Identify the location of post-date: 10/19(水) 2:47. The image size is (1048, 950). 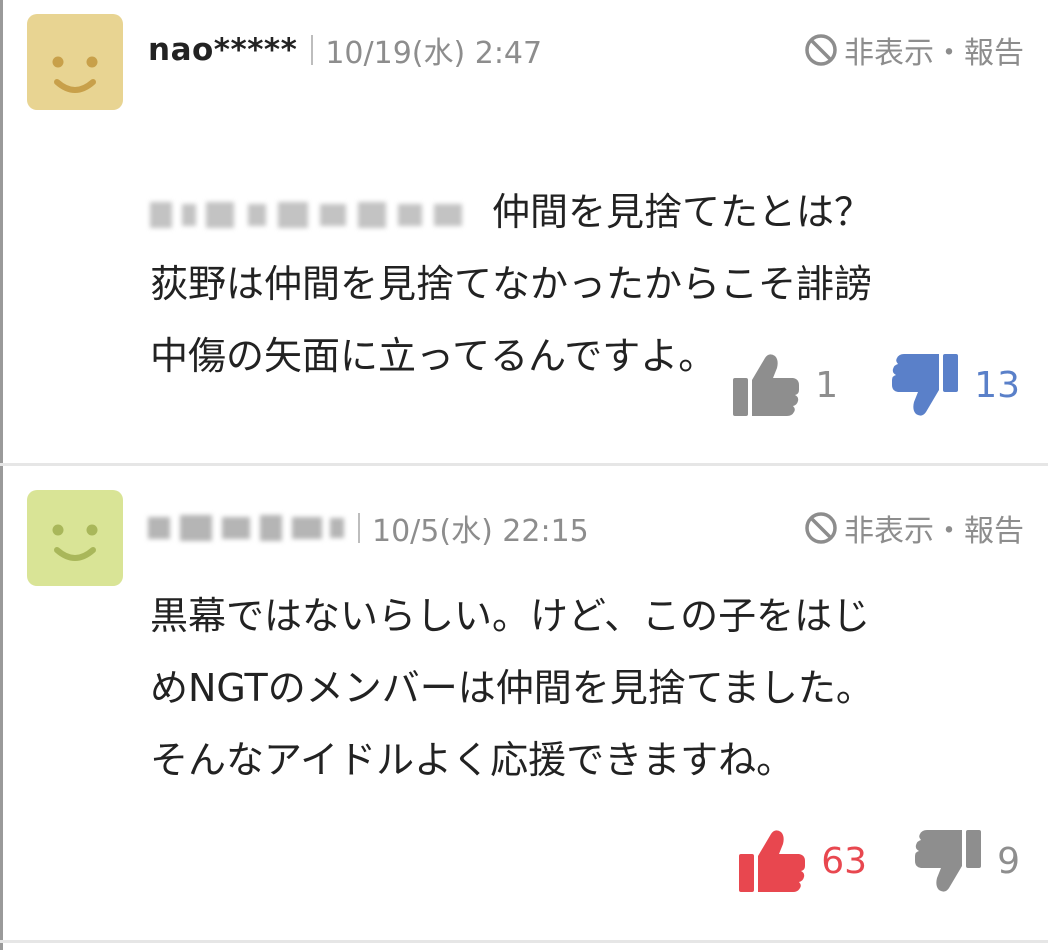
(434, 53).